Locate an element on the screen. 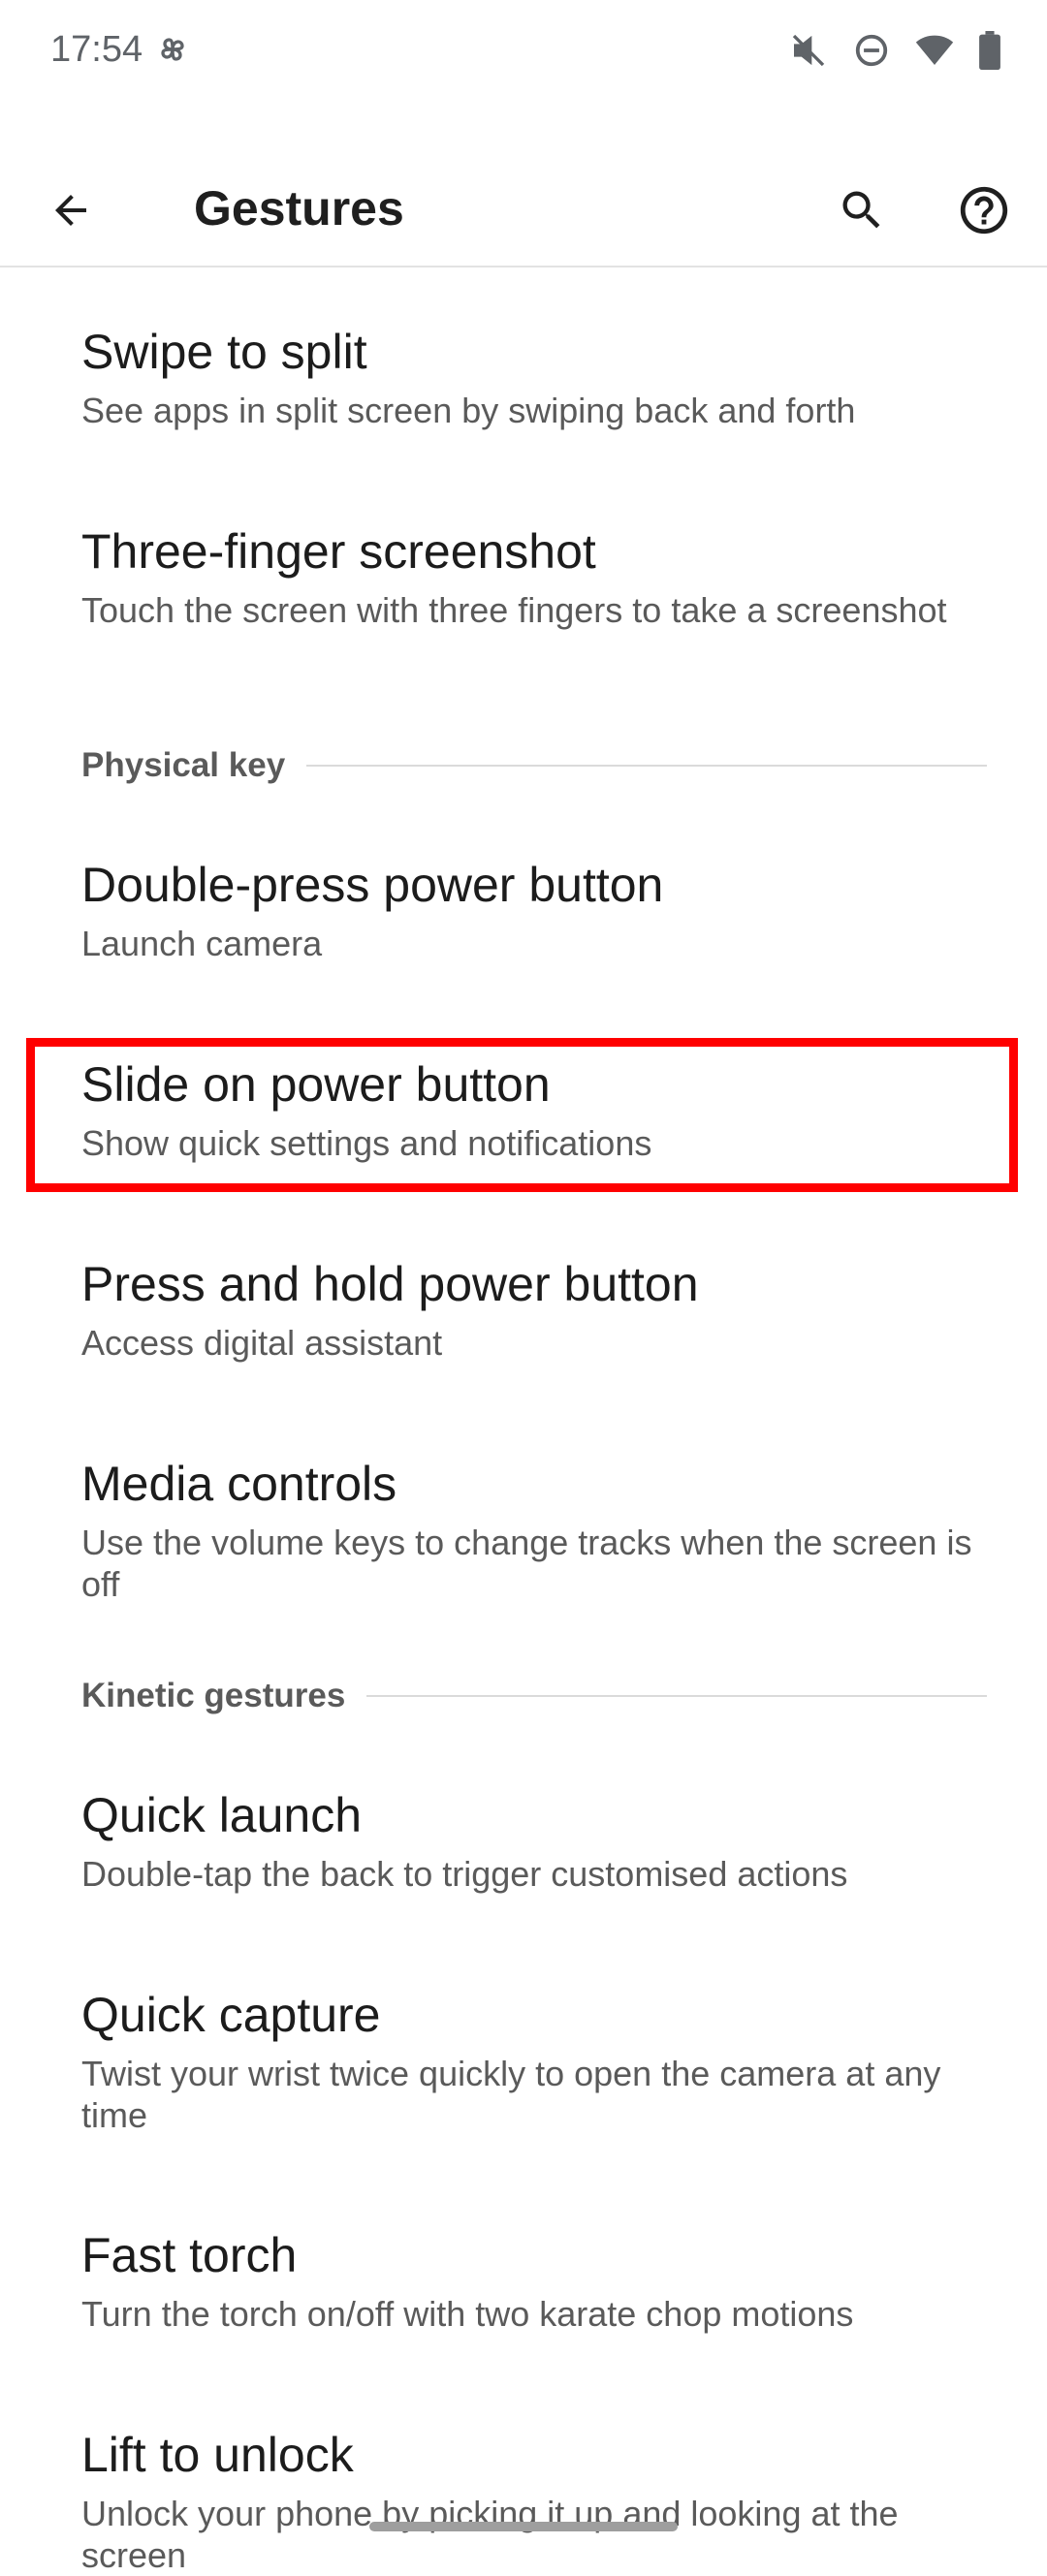  category-physical-key: Physical key is located at coordinates (534, 766).